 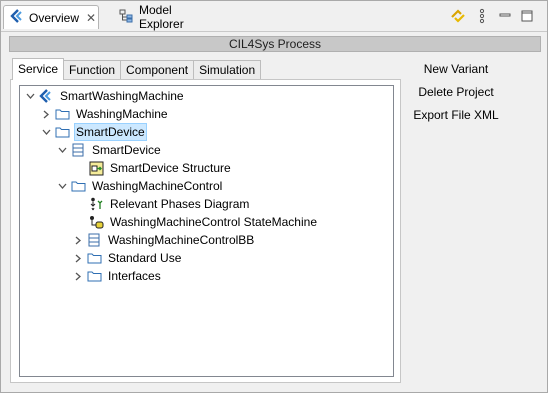 I want to click on phases-diagram-icon, so click(x=96, y=204).